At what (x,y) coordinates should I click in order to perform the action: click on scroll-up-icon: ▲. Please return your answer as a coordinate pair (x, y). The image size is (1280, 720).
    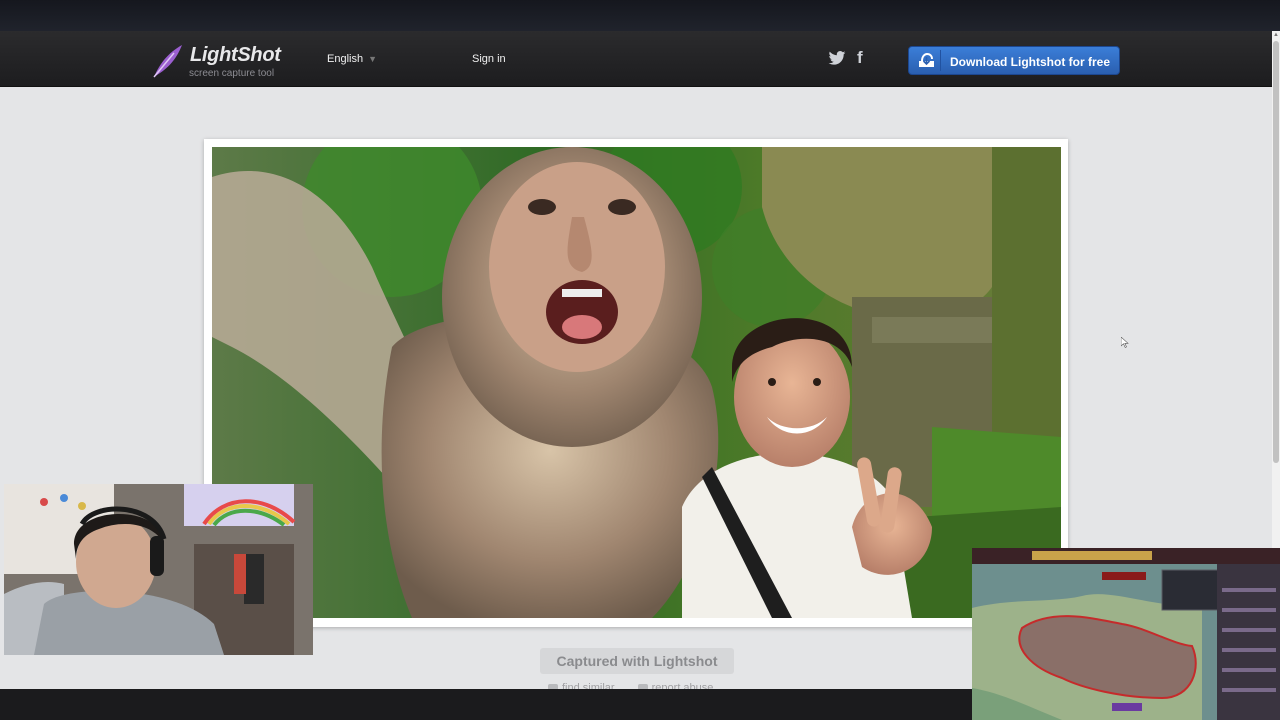
    Looking at the image, I should click on (1276, 35).